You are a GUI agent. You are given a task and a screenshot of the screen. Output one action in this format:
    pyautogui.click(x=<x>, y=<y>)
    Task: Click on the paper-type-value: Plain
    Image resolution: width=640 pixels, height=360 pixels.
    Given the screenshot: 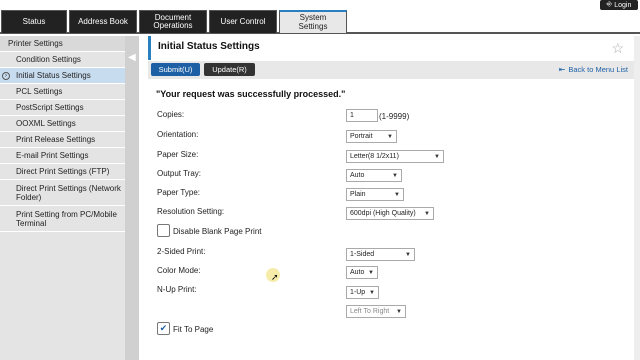 What is the action you would take?
    pyautogui.click(x=358, y=194)
    